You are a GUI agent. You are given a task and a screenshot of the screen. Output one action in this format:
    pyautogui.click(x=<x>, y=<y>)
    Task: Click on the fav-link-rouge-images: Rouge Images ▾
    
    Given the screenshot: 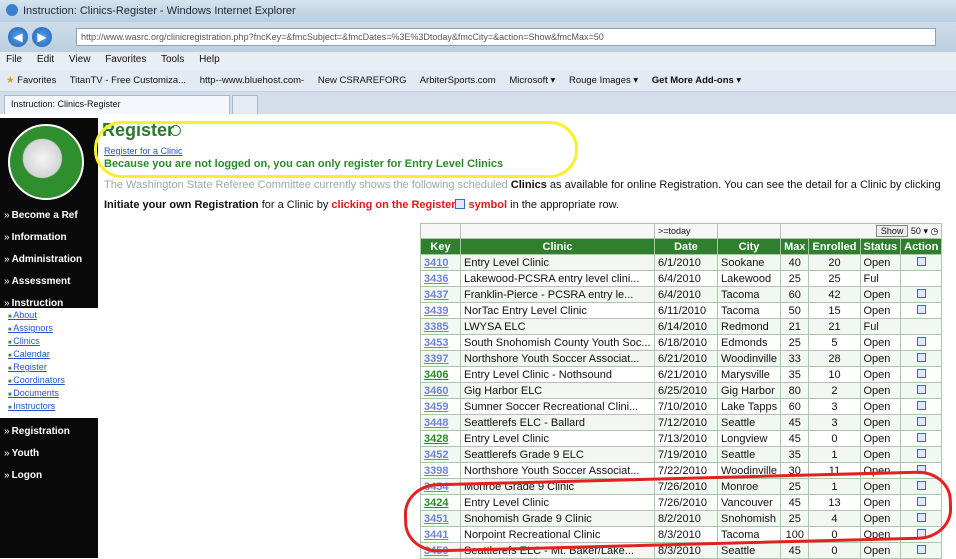 What is the action you would take?
    pyautogui.click(x=603, y=80)
    